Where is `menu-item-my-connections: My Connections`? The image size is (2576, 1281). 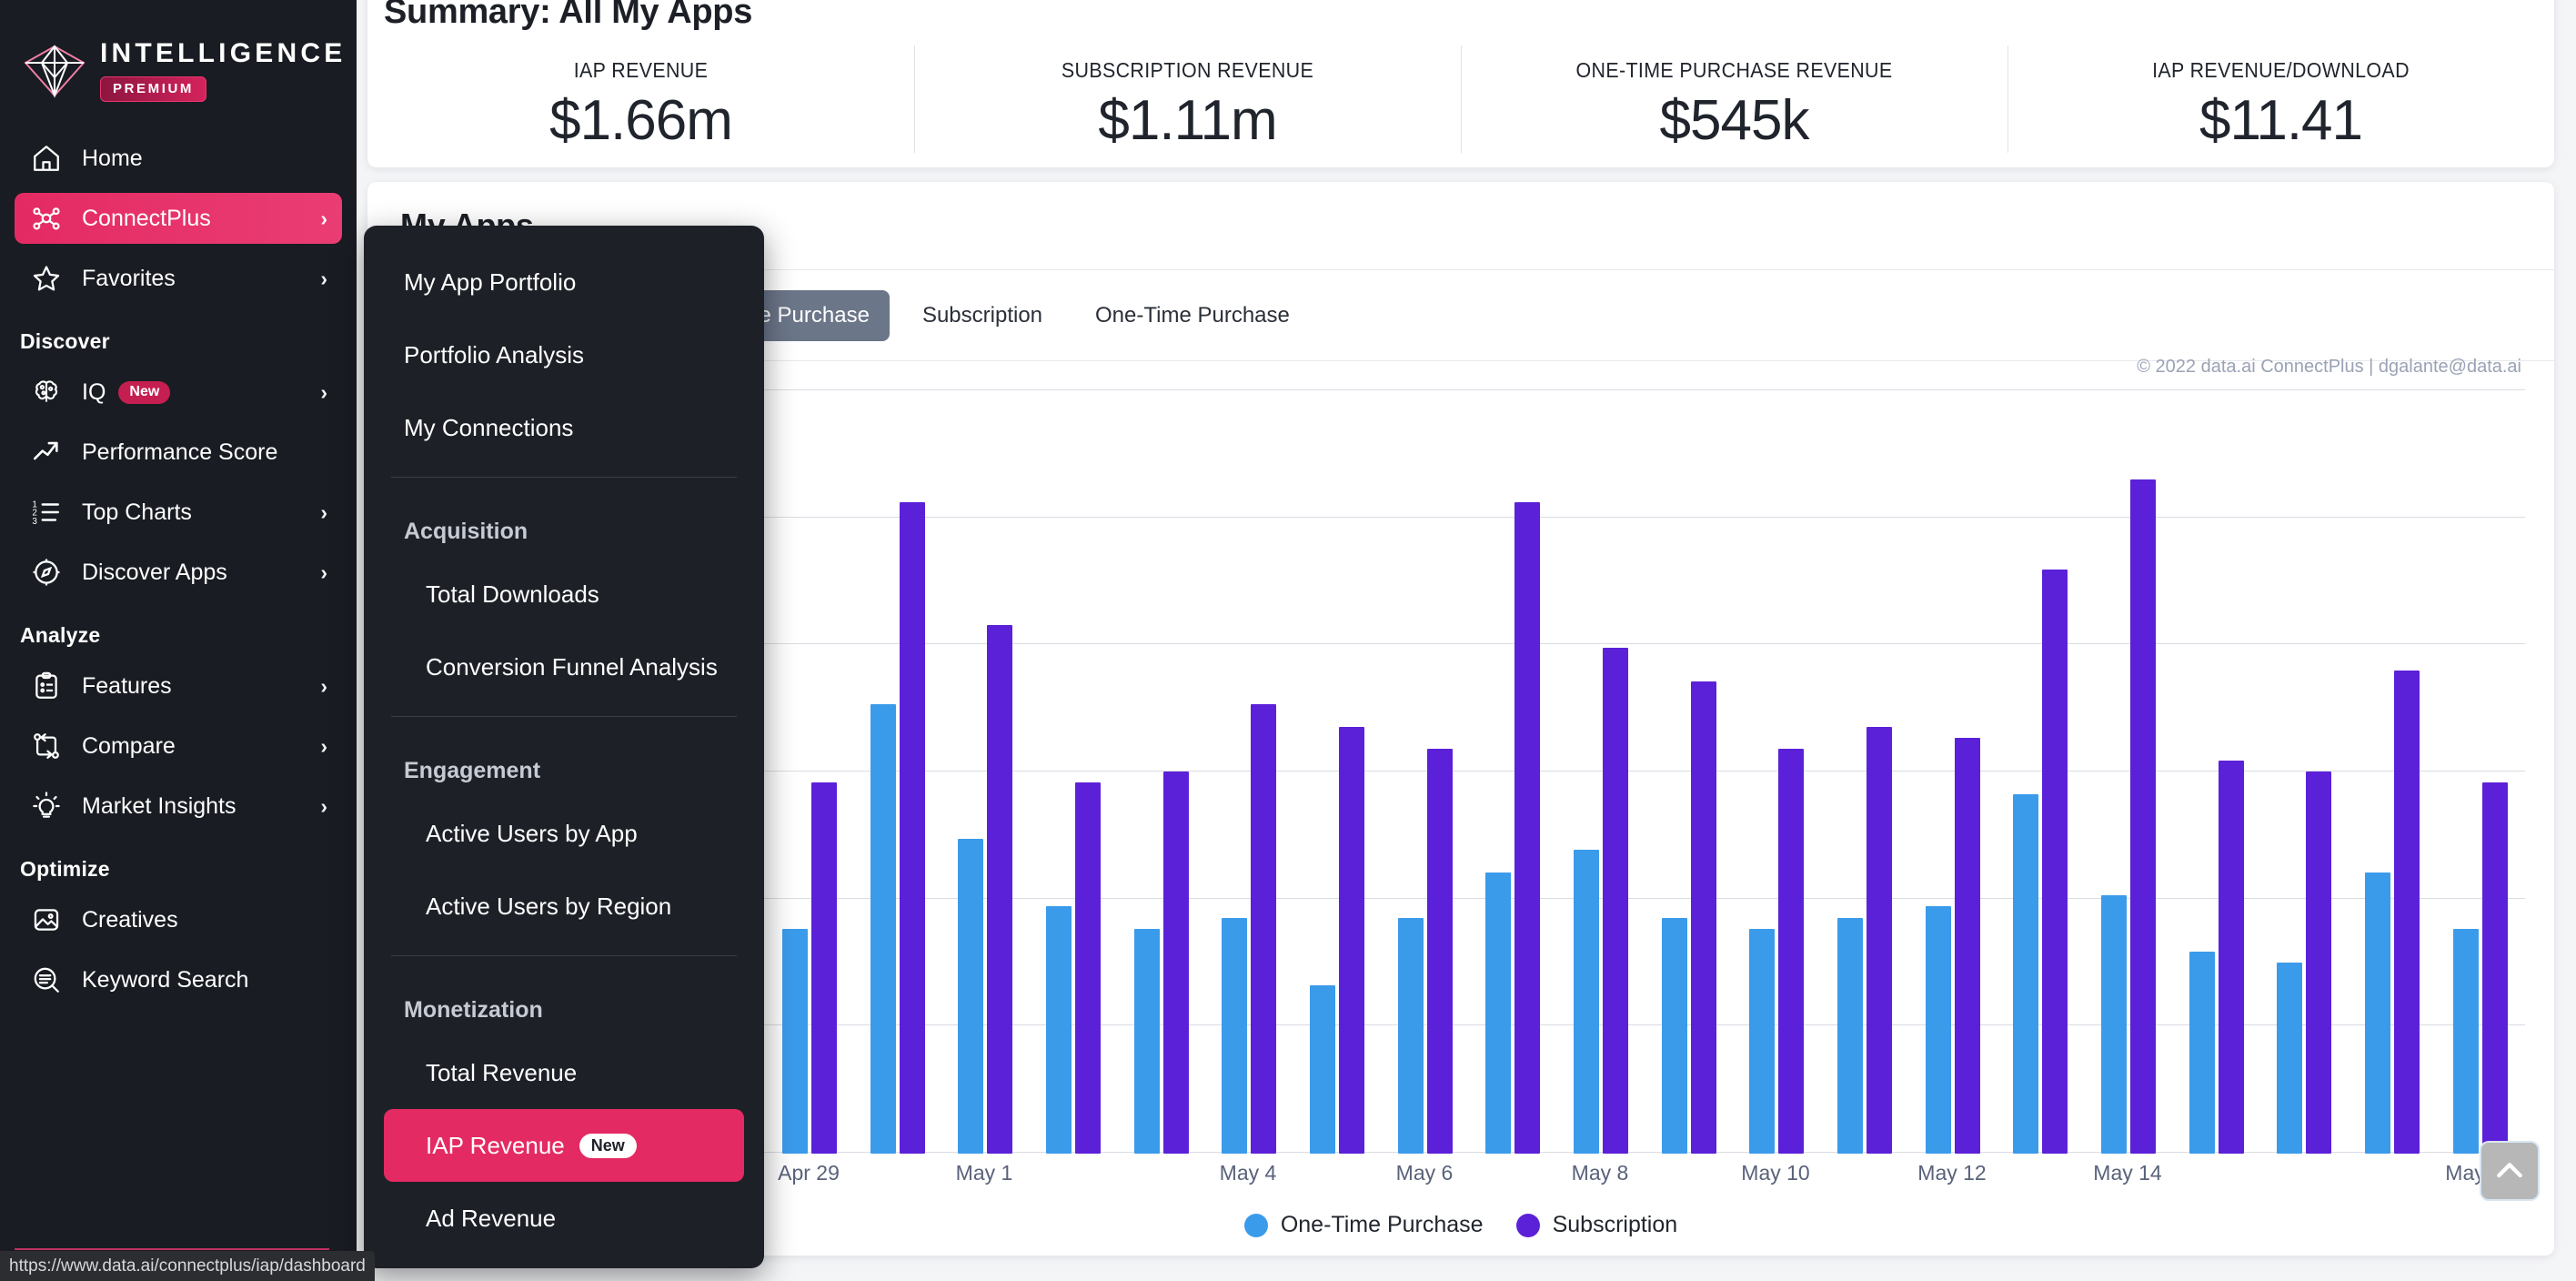 menu-item-my-connections: My Connections is located at coordinates (564, 428).